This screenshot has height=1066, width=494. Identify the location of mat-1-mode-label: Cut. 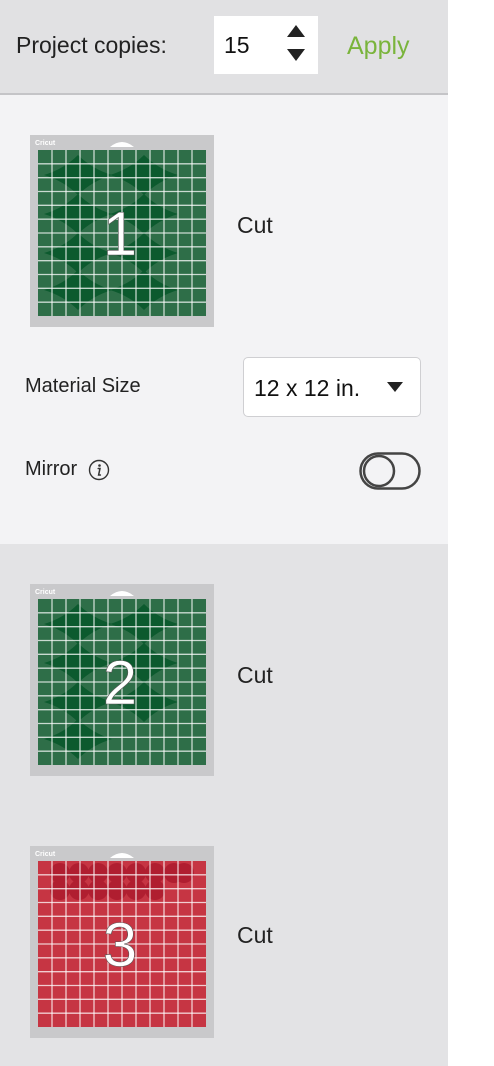
(255, 225).